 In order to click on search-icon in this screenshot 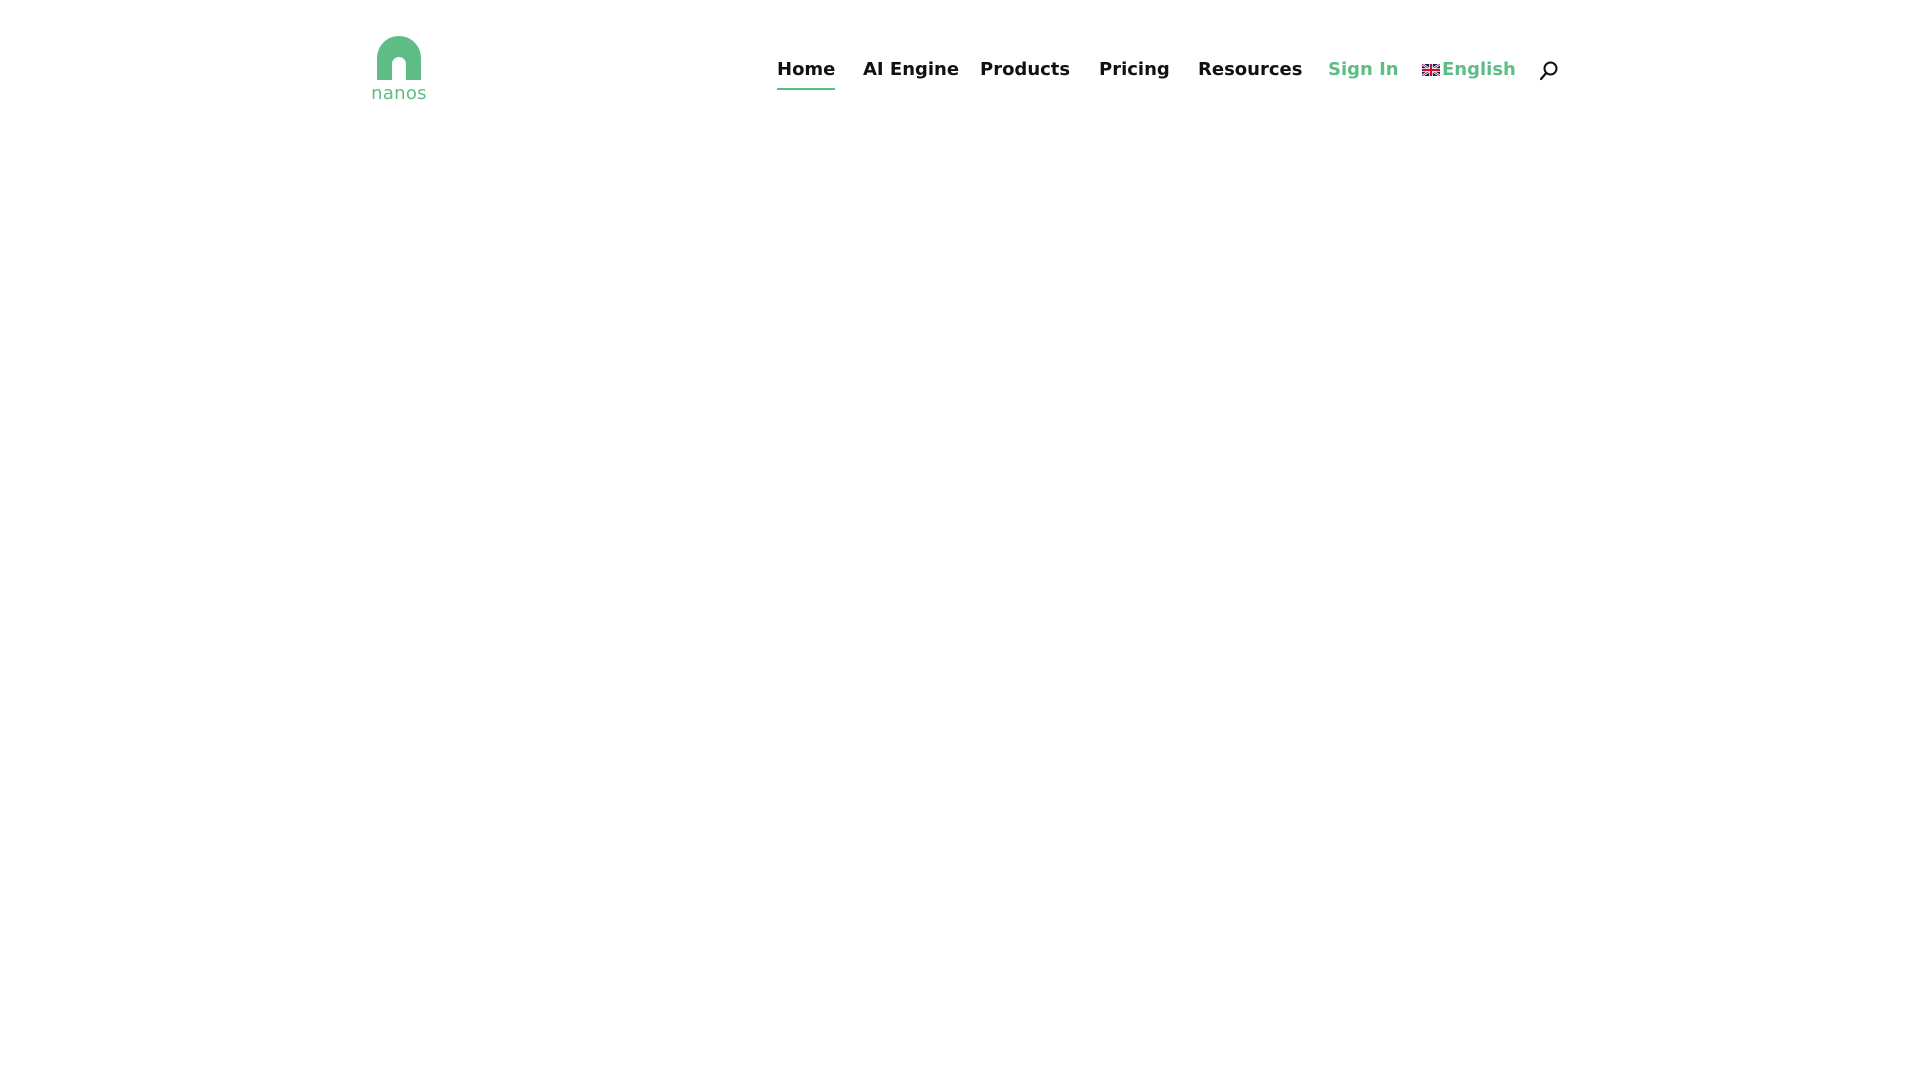, I will do `click(1549, 71)`.